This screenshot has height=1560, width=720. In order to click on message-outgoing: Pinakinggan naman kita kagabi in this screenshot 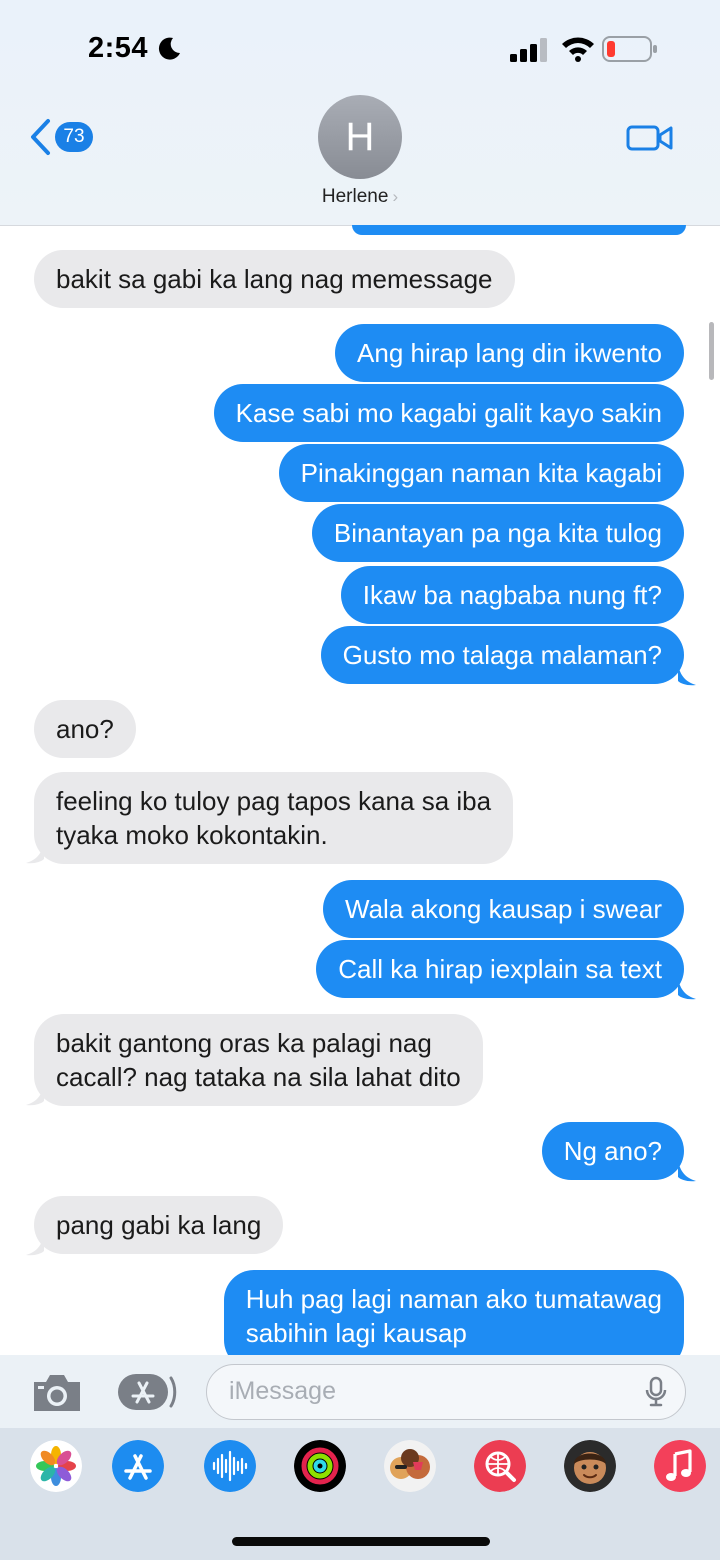, I will do `click(481, 473)`.